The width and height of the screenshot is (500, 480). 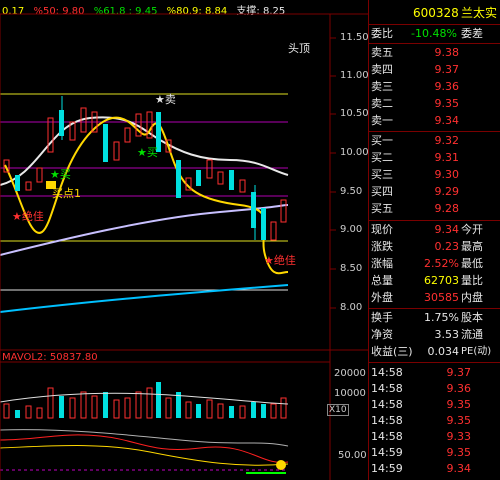 I want to click on bid-row: 买一 9.32, so click(x=434, y=141).